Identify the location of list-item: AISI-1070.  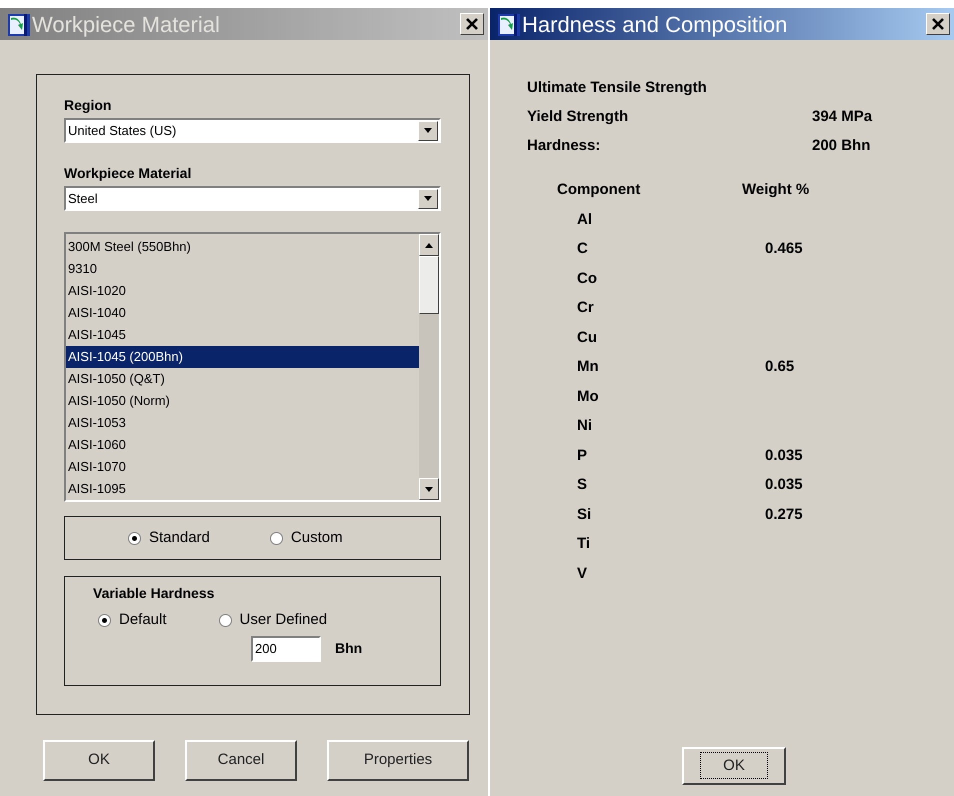
(242, 467).